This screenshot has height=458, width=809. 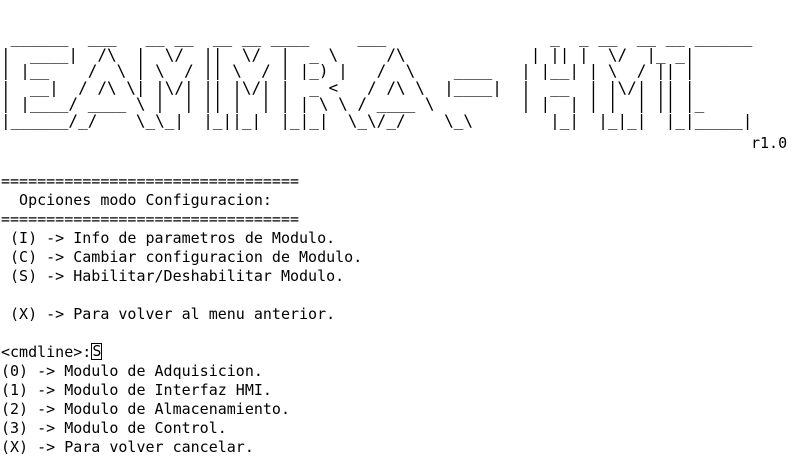 I want to click on command-input-cursor: S, so click(x=97, y=351).